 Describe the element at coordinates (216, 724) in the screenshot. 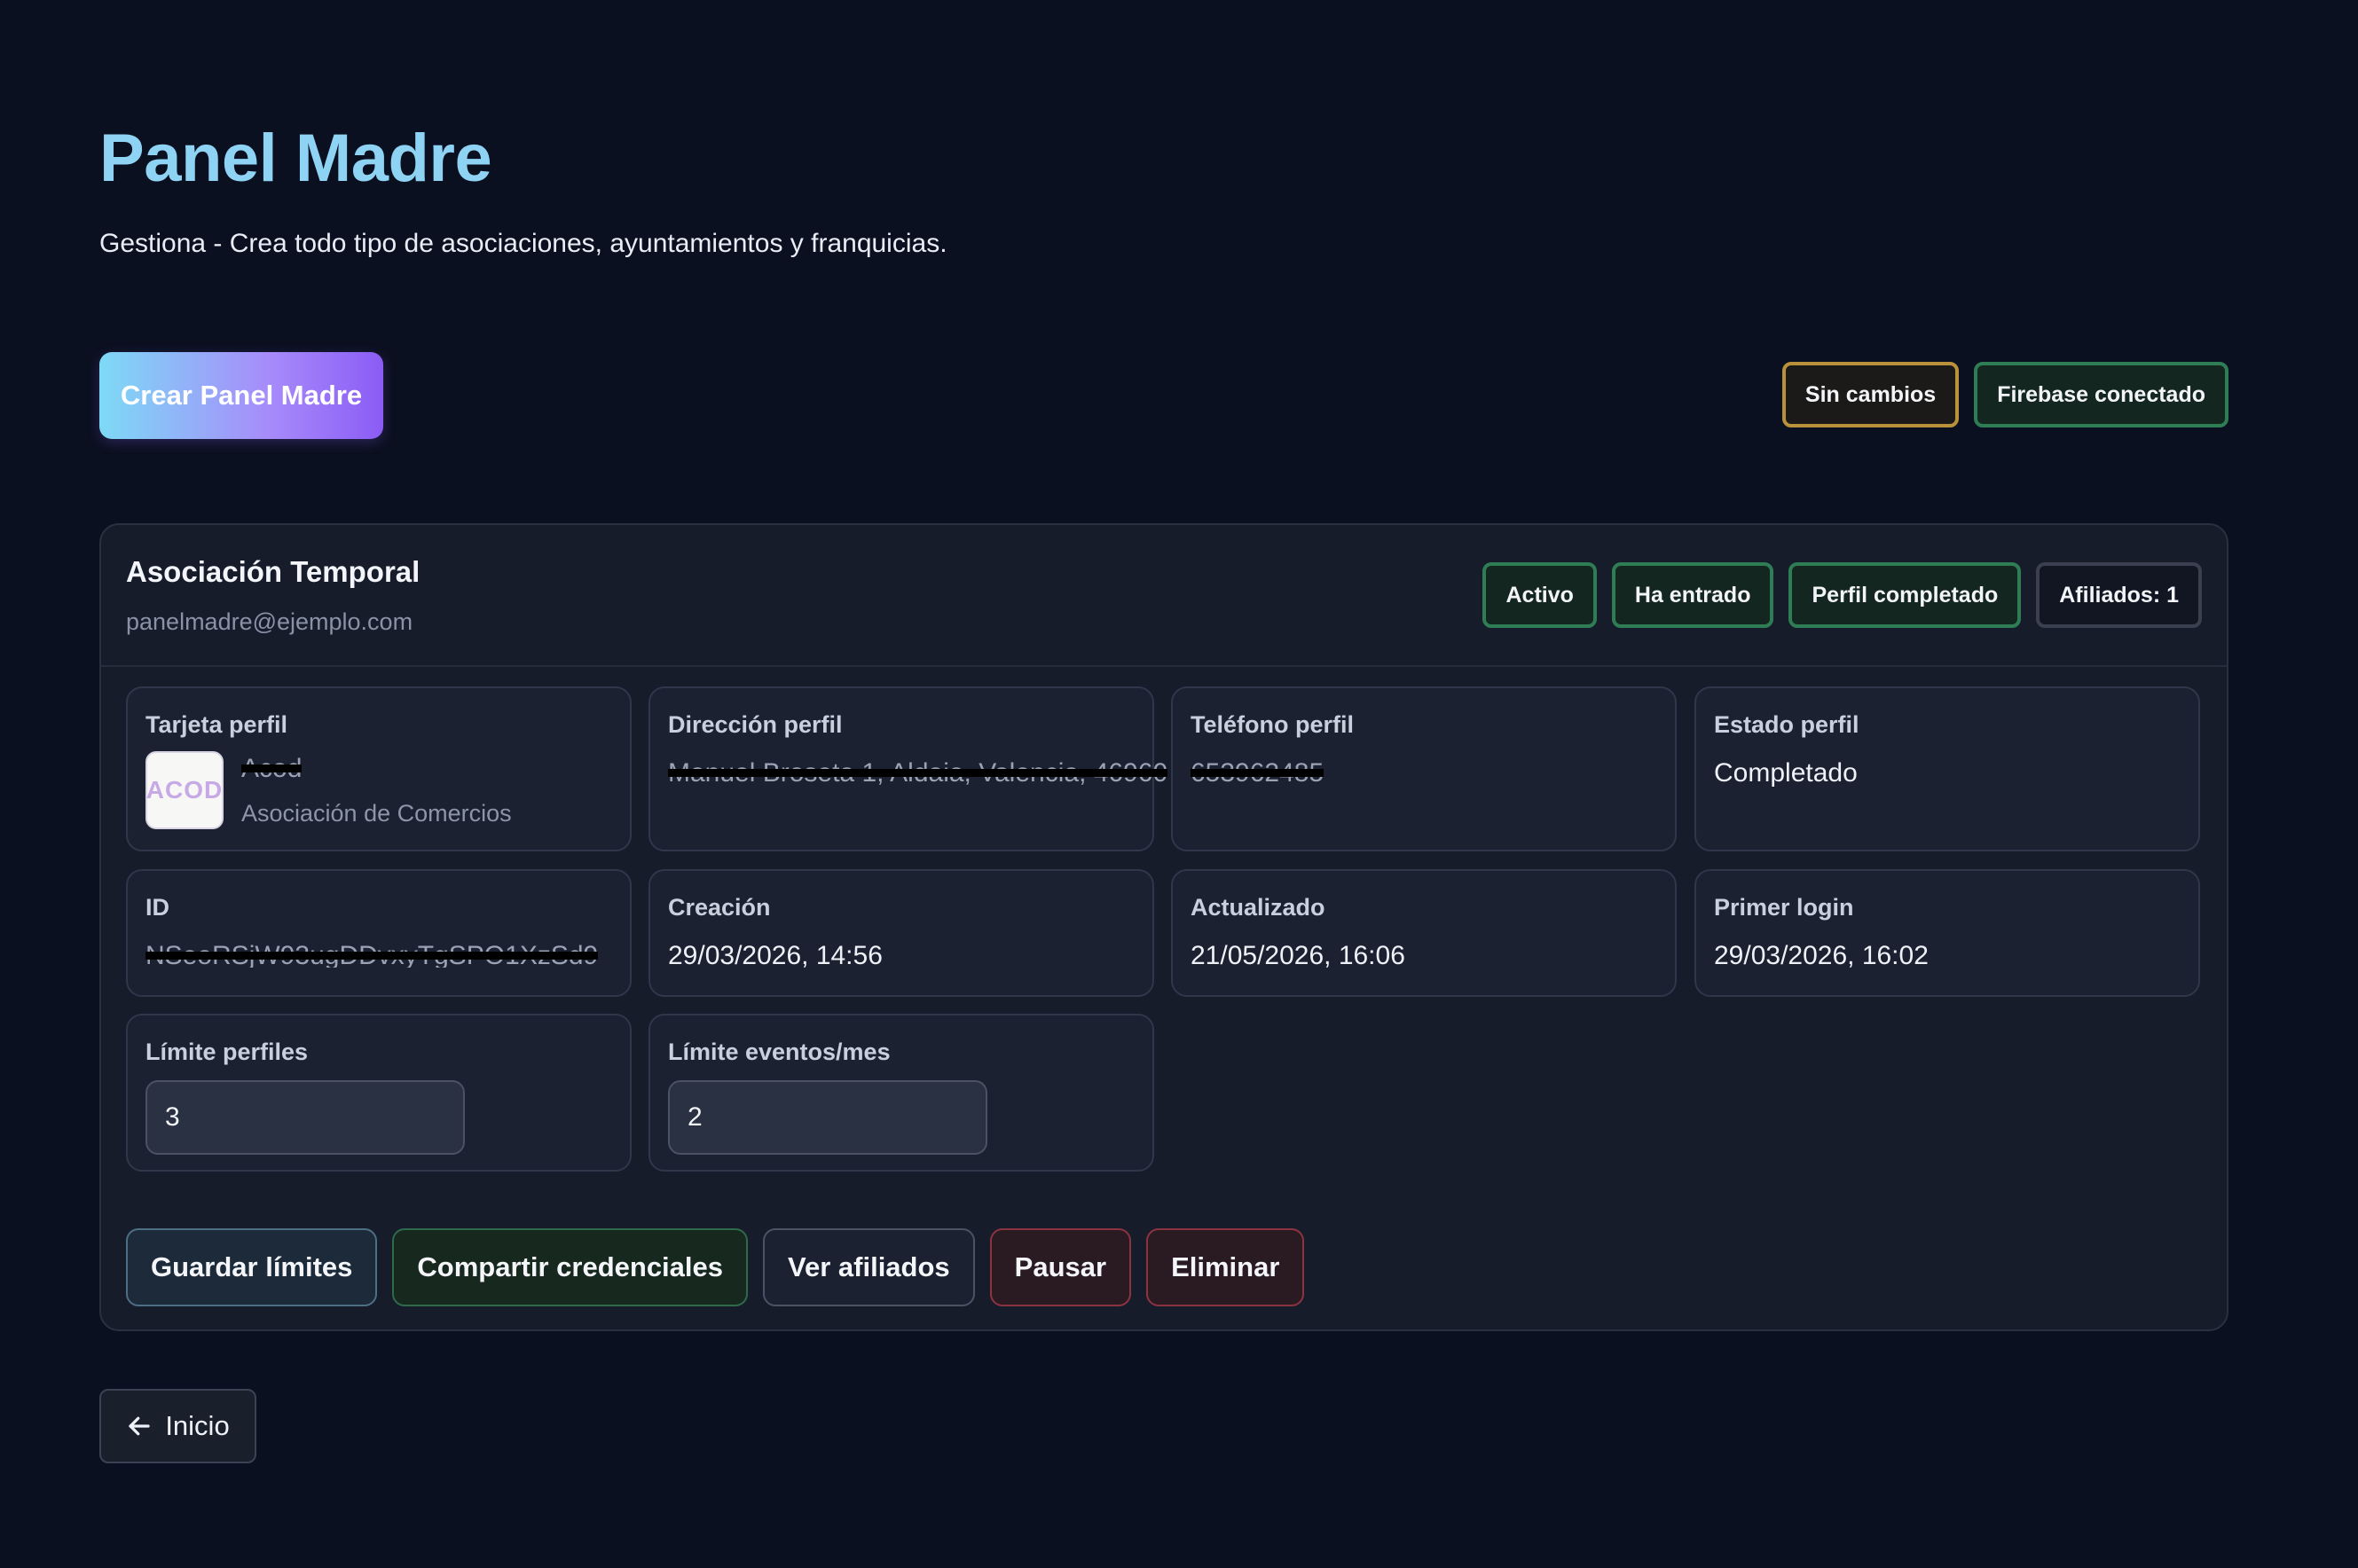

I see `field-label: Tarjeta perfil` at that location.